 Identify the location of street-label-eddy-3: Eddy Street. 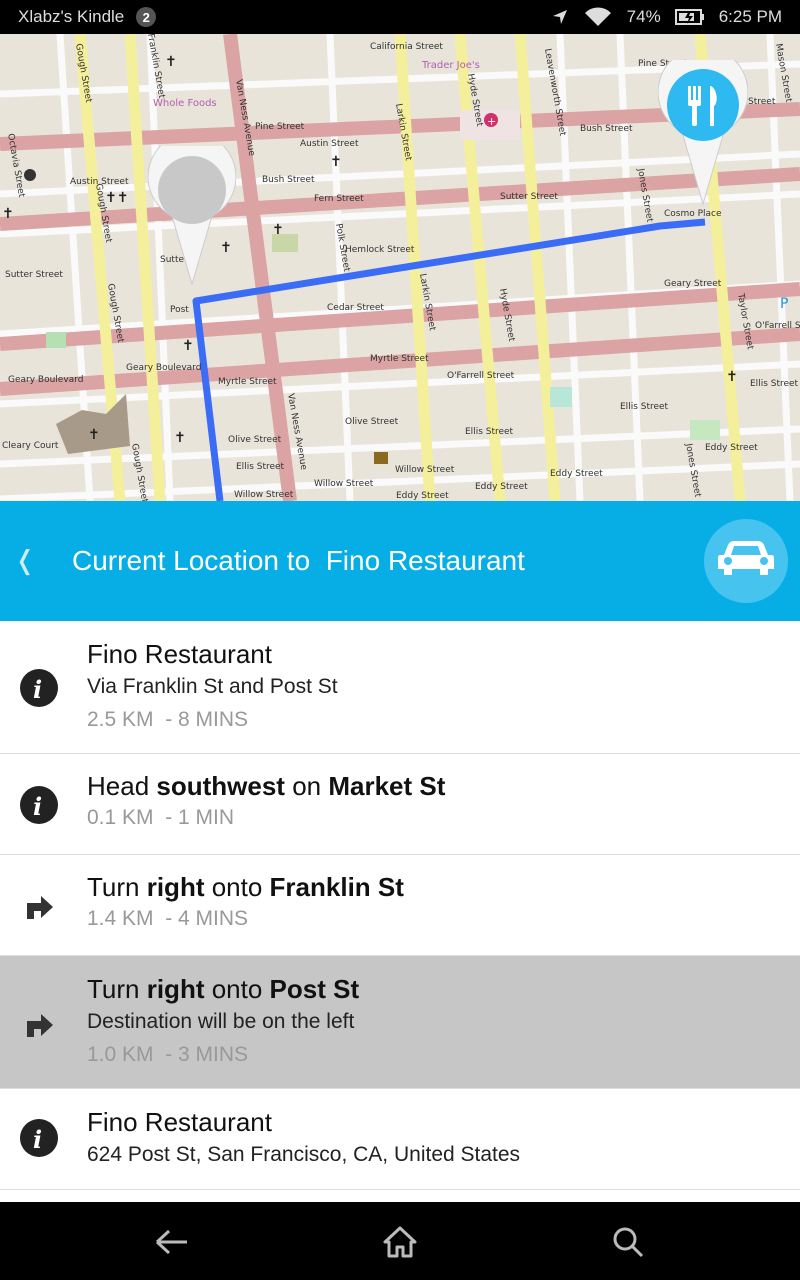
(422, 496).